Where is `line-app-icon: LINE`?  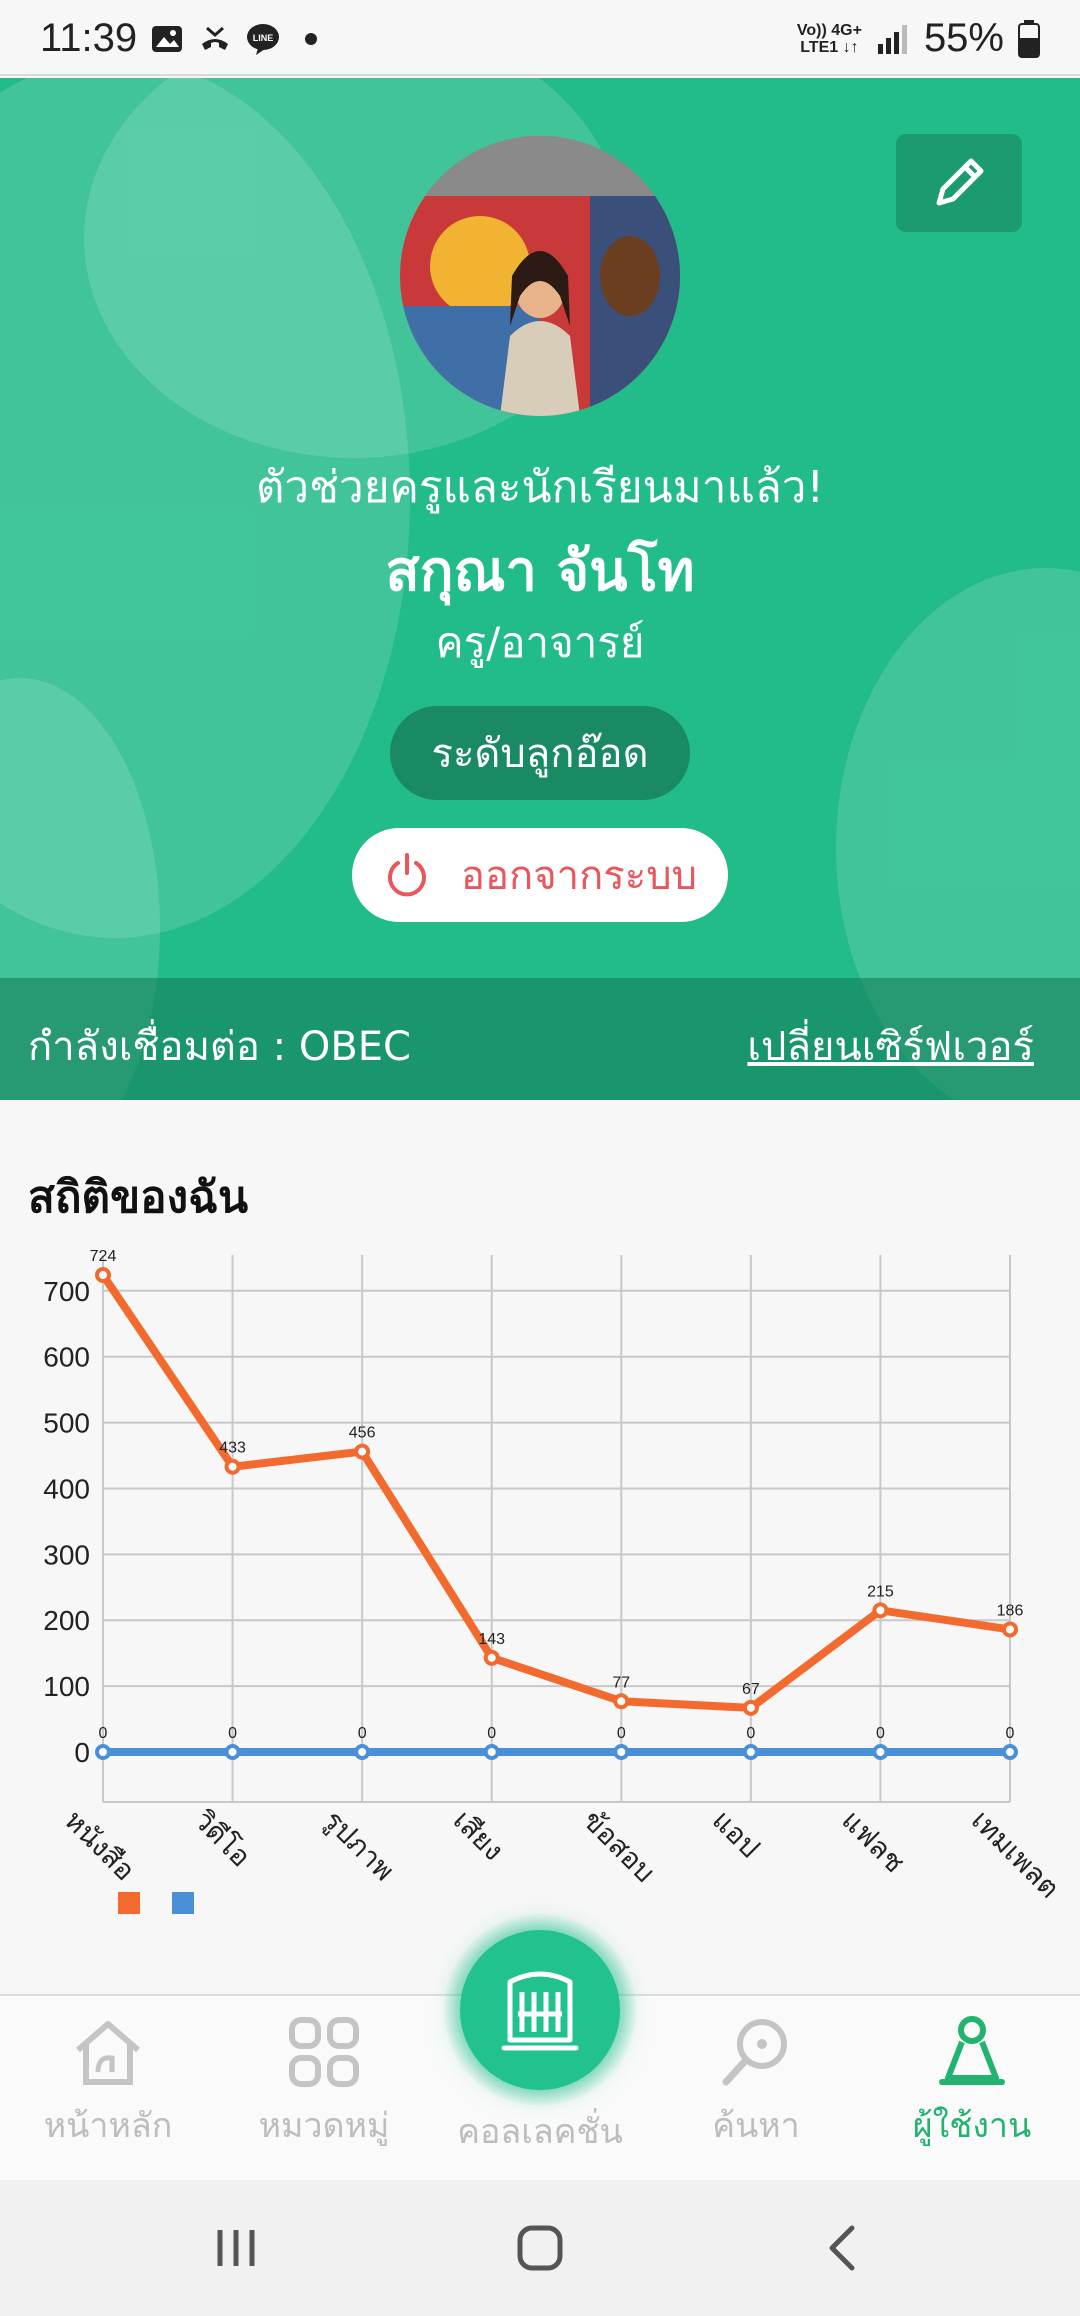 line-app-icon: LINE is located at coordinates (263, 39).